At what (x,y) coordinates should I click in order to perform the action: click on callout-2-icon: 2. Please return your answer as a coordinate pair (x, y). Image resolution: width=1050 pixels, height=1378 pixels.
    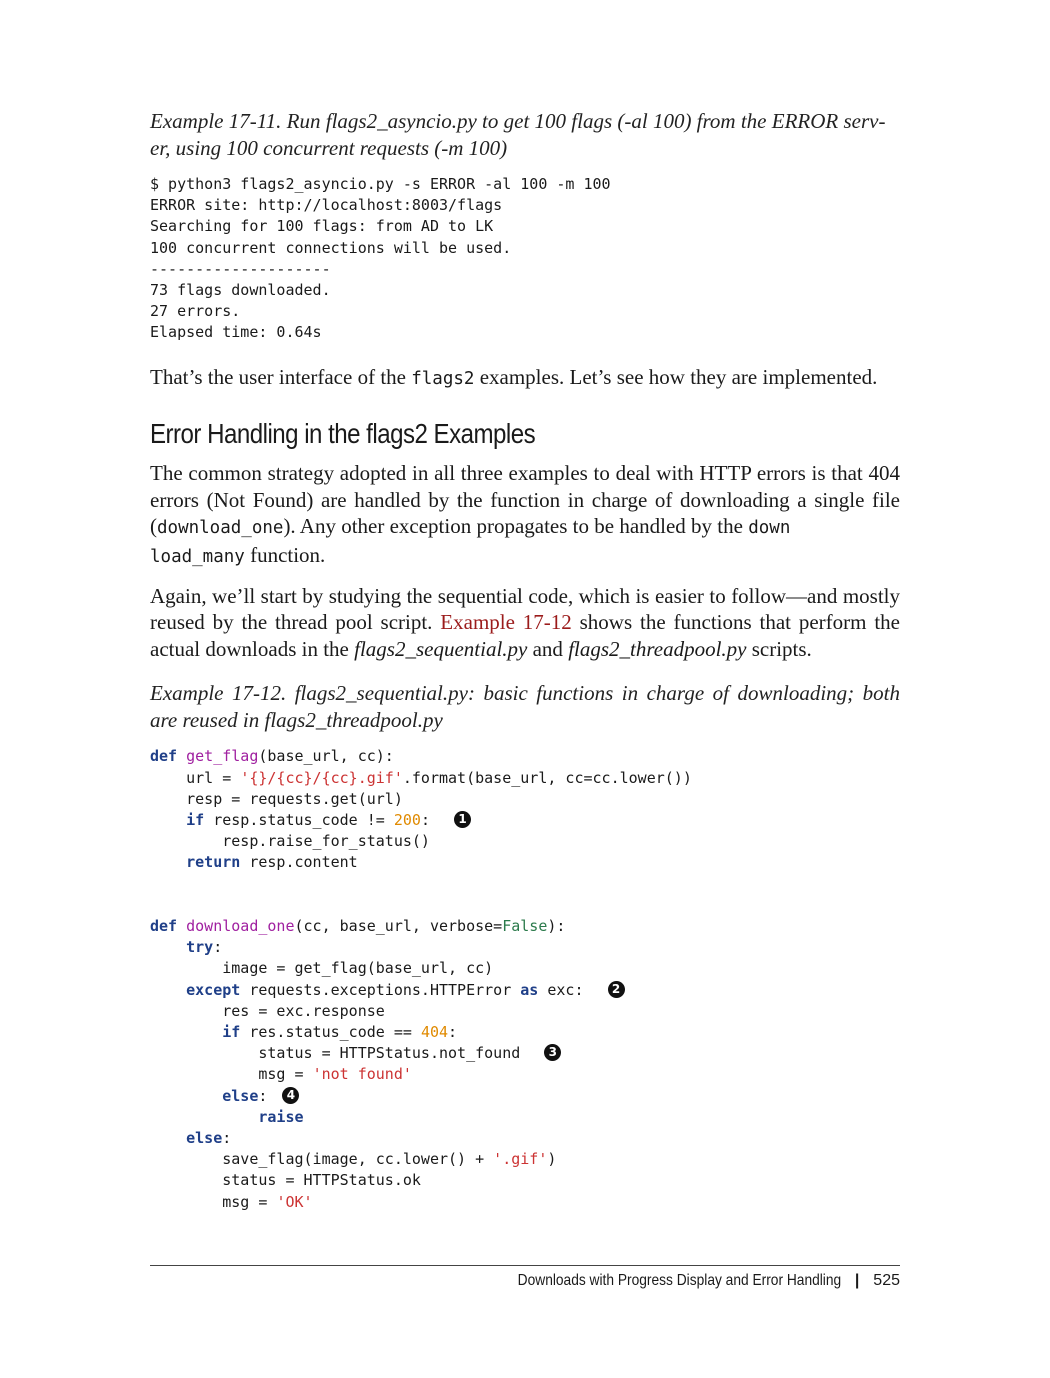
    Looking at the image, I should click on (616, 989).